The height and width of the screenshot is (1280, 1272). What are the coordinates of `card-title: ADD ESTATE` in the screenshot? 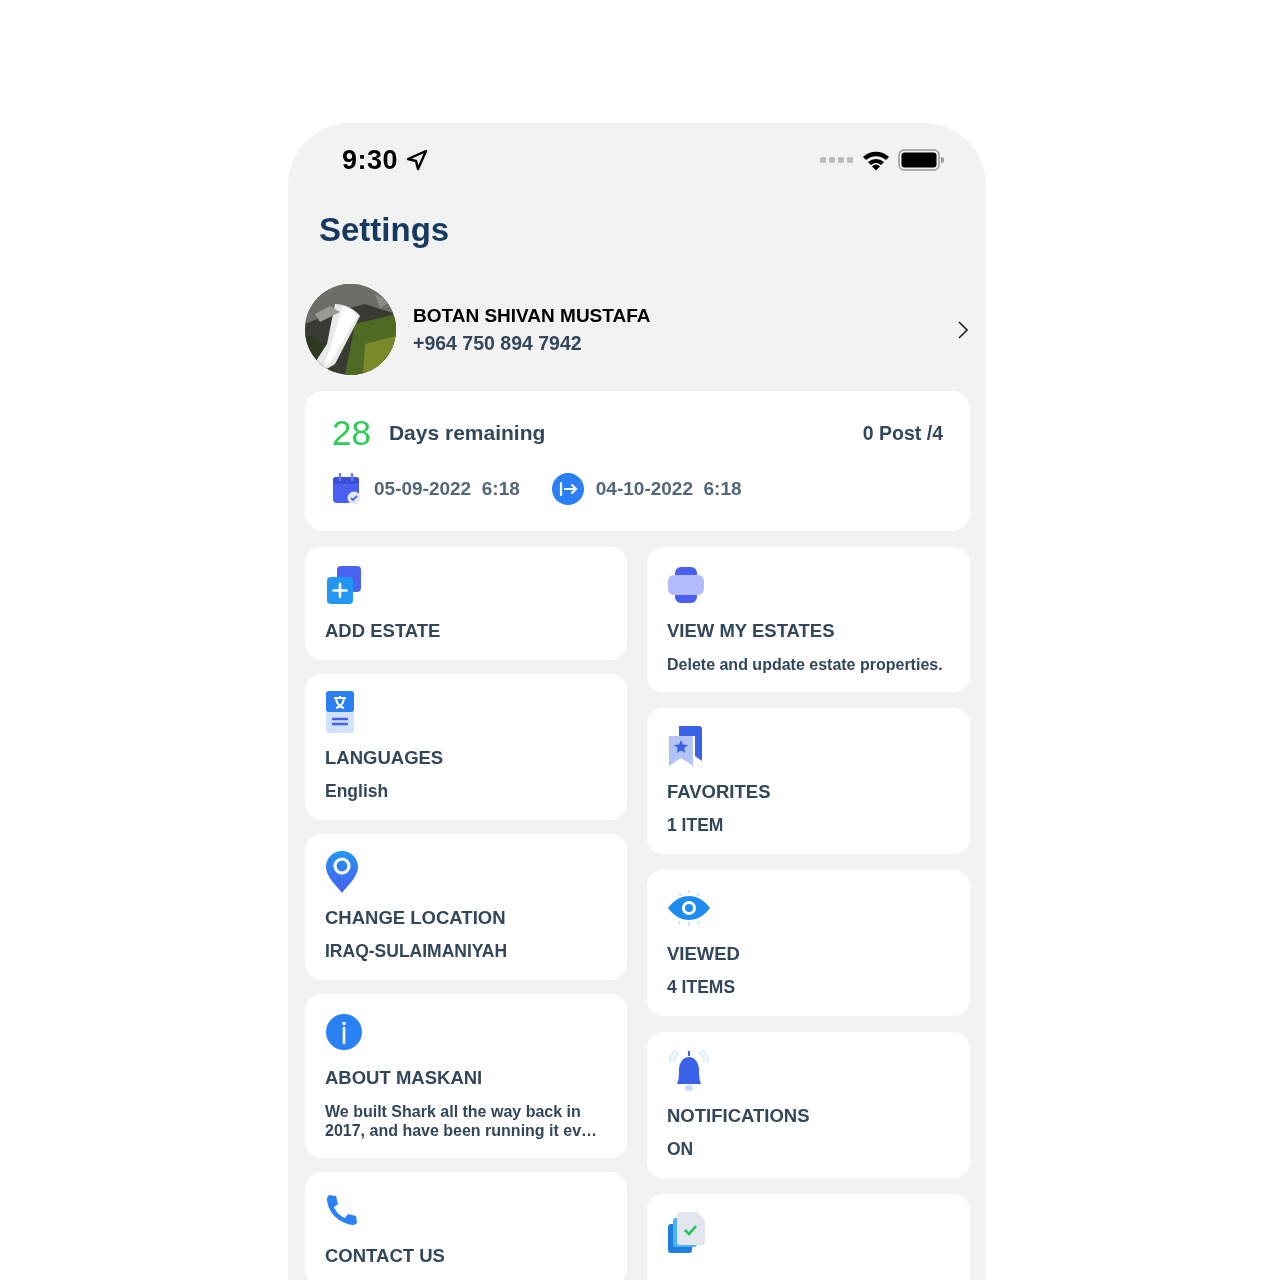 It's located at (383, 631).